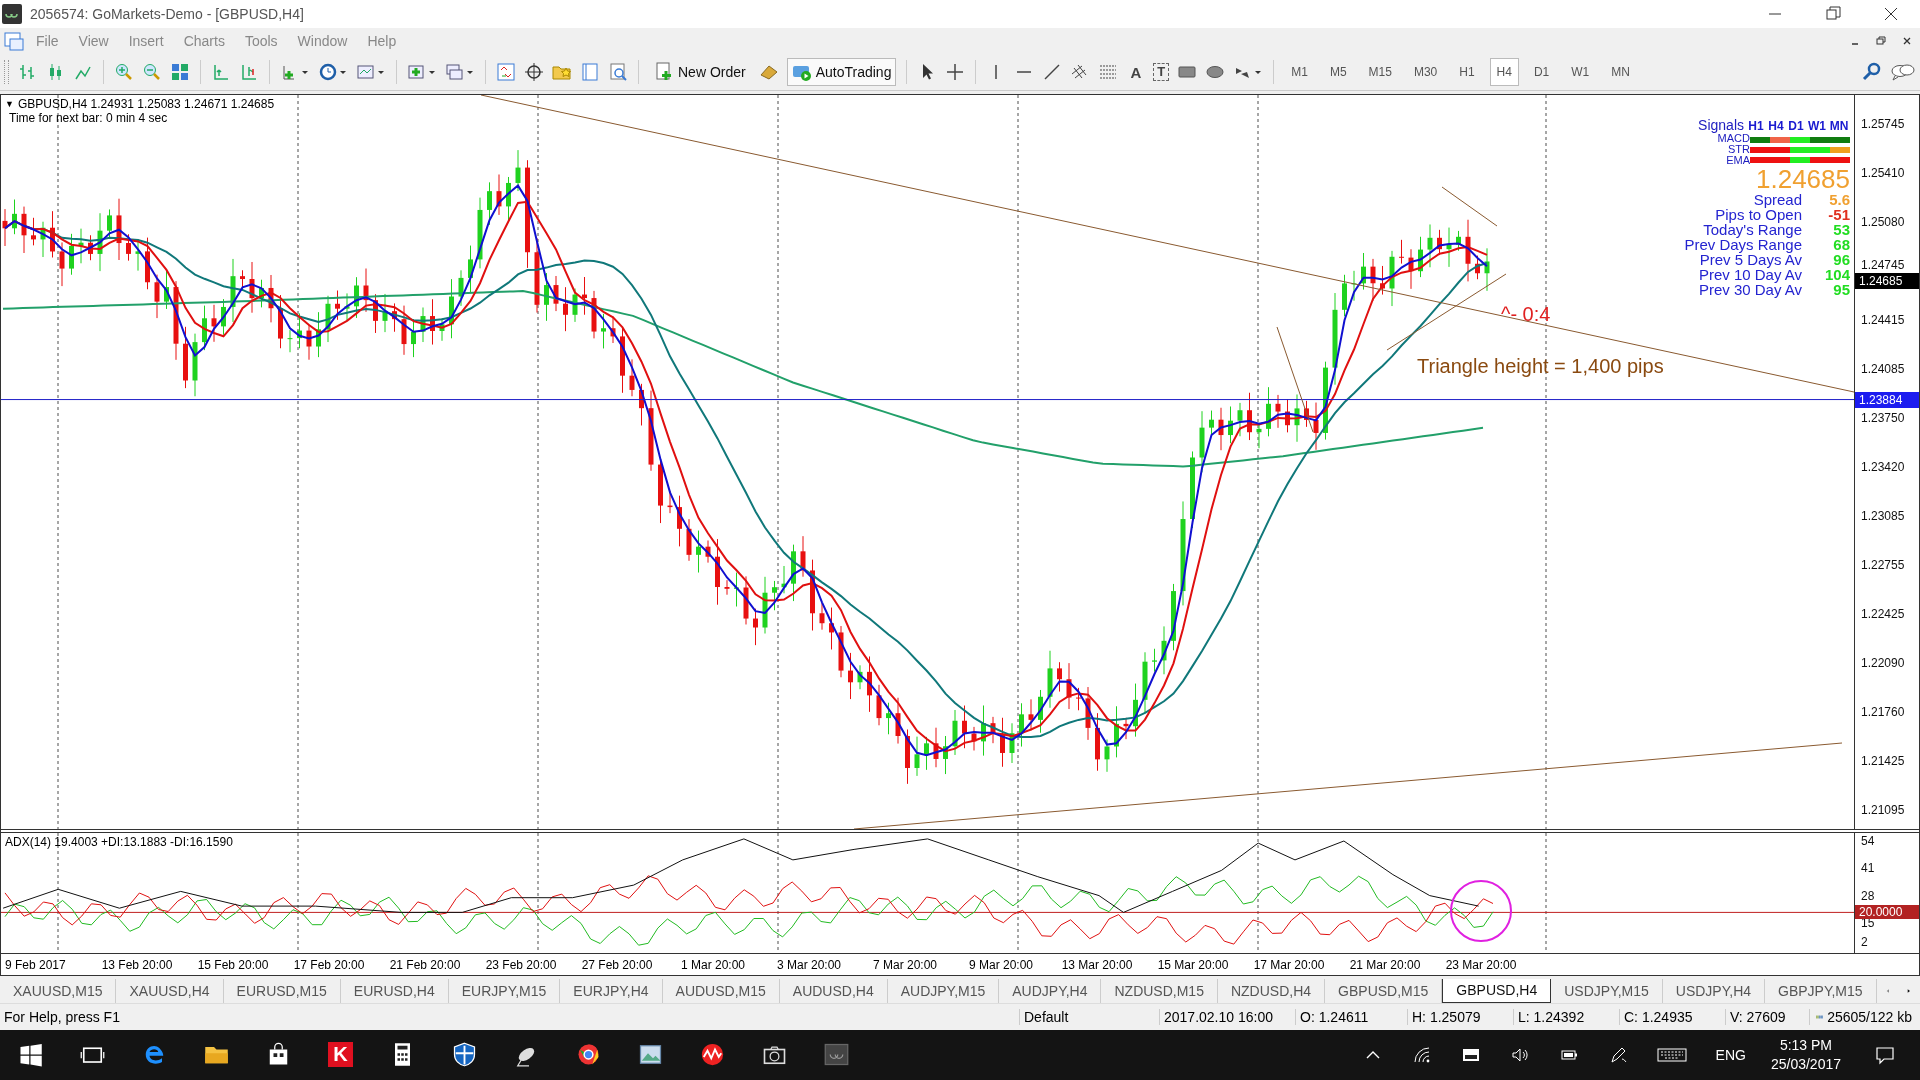  What do you see at coordinates (1841, 230) in the screenshot?
I see `stat-value: 53` at bounding box center [1841, 230].